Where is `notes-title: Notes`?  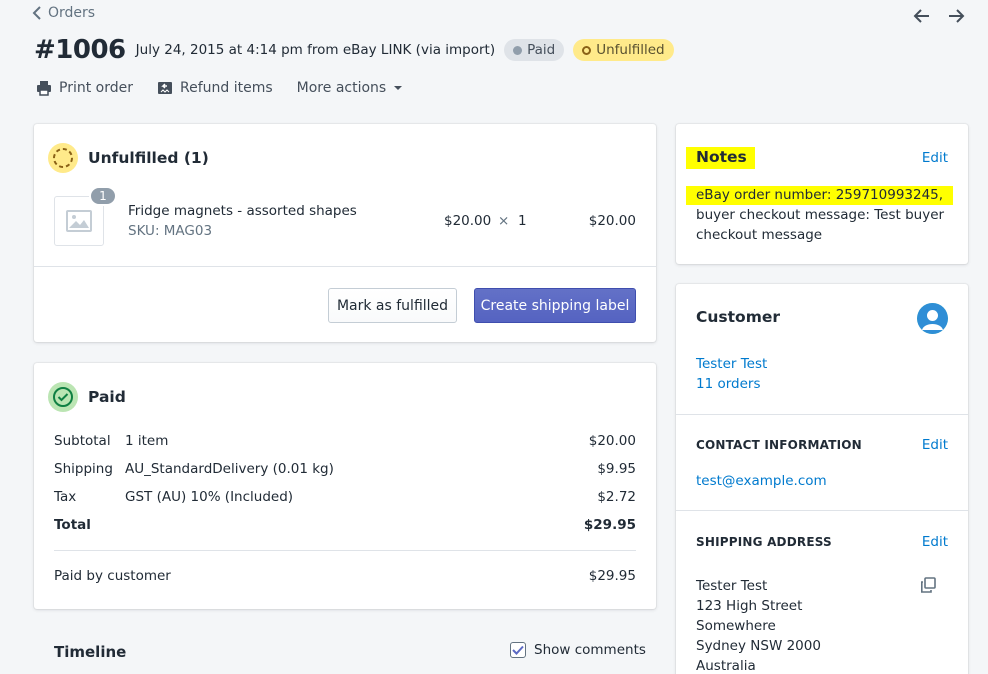 notes-title: Notes is located at coordinates (720, 158).